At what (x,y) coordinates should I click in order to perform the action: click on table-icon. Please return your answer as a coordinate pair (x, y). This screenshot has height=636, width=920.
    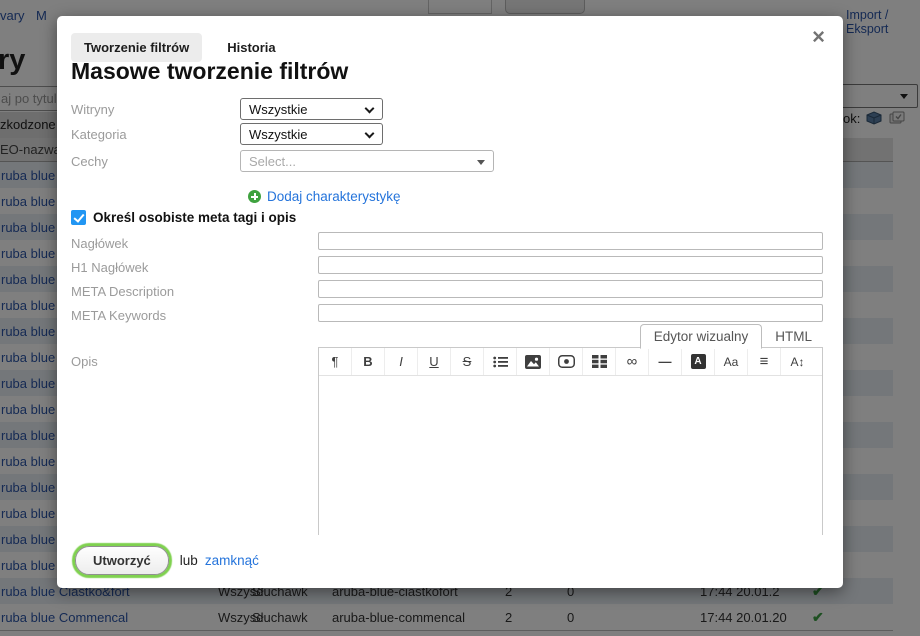
    Looking at the image, I should click on (599, 361).